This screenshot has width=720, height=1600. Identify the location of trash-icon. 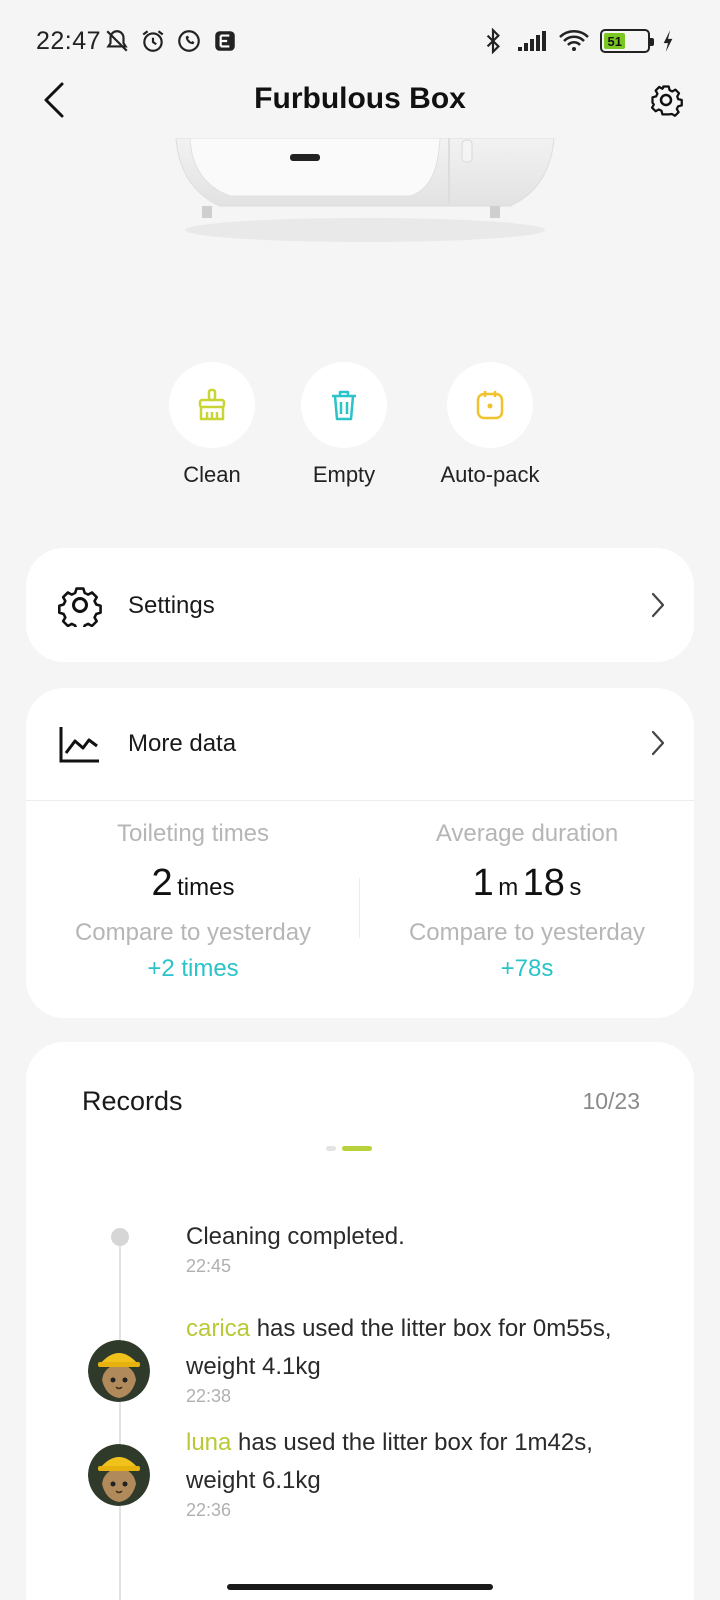
(344, 405).